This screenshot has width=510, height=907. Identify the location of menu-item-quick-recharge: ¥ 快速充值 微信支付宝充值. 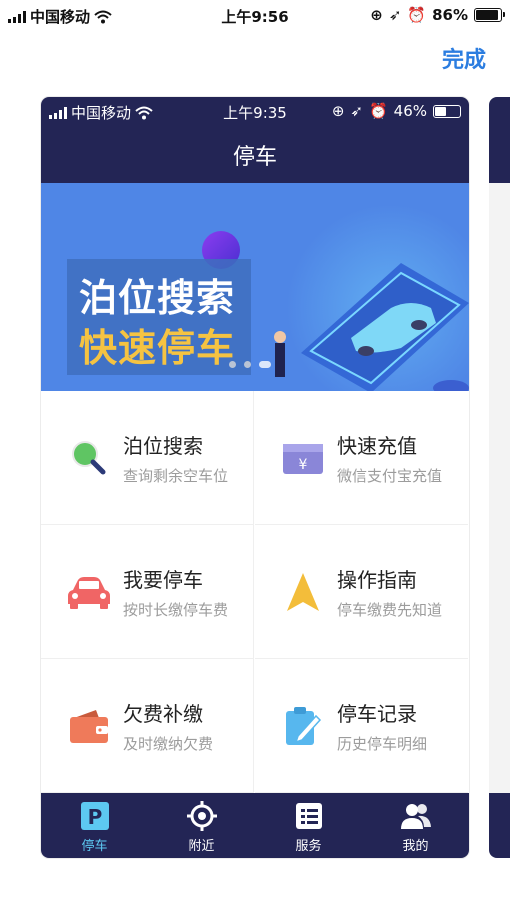
(361, 458).